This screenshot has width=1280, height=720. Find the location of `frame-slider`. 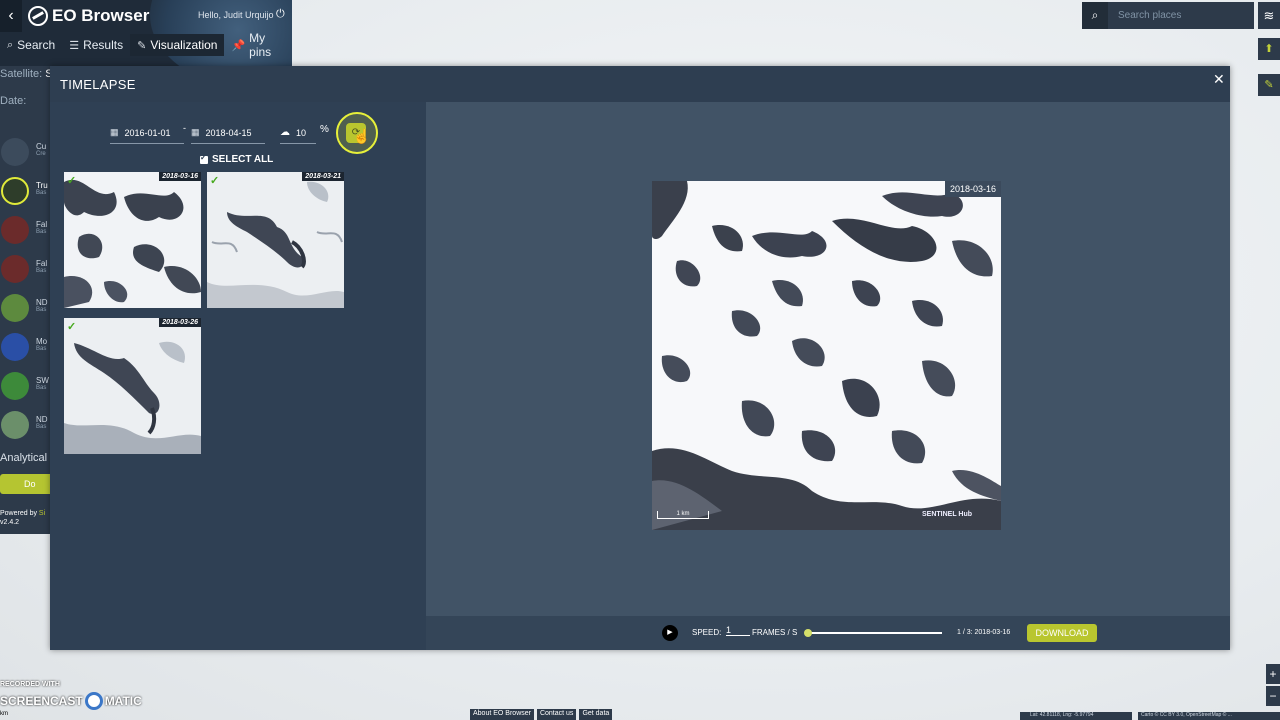

frame-slider is located at coordinates (873, 633).